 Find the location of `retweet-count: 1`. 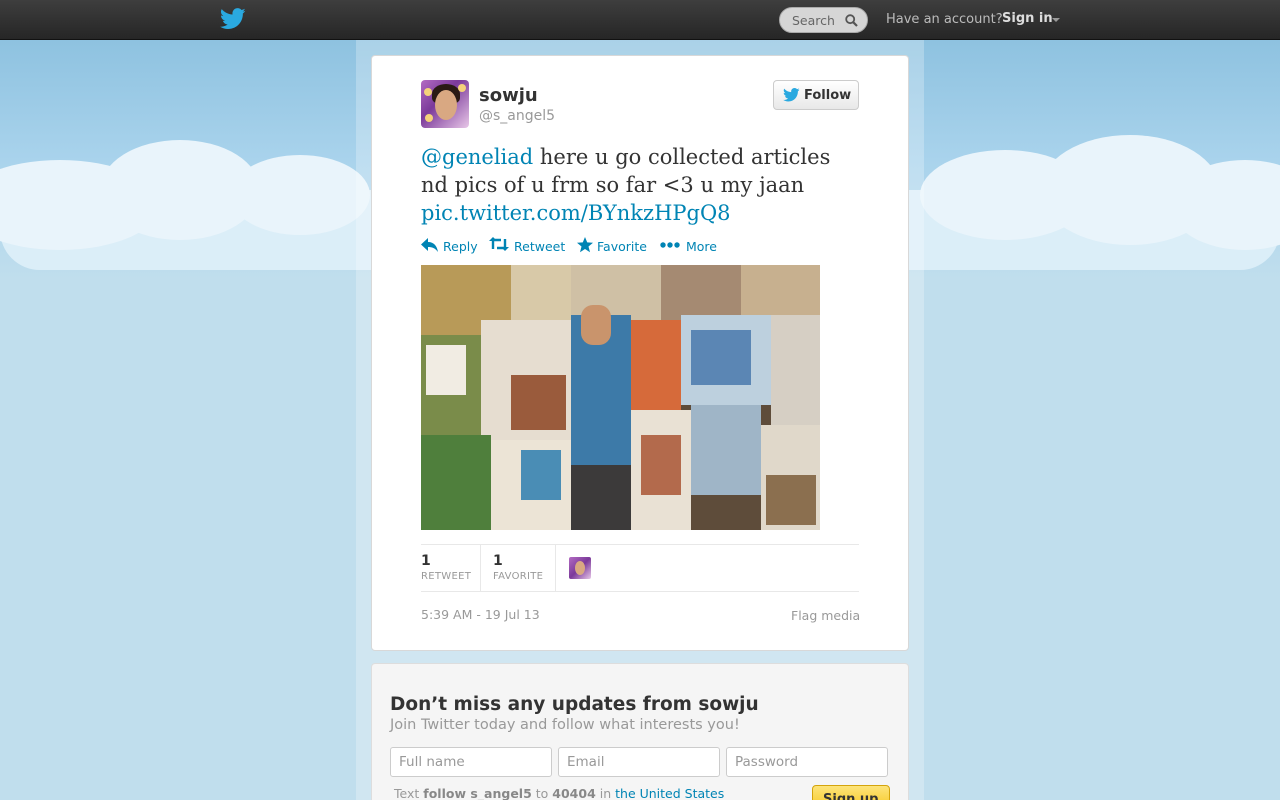

retweet-count: 1 is located at coordinates (426, 561).